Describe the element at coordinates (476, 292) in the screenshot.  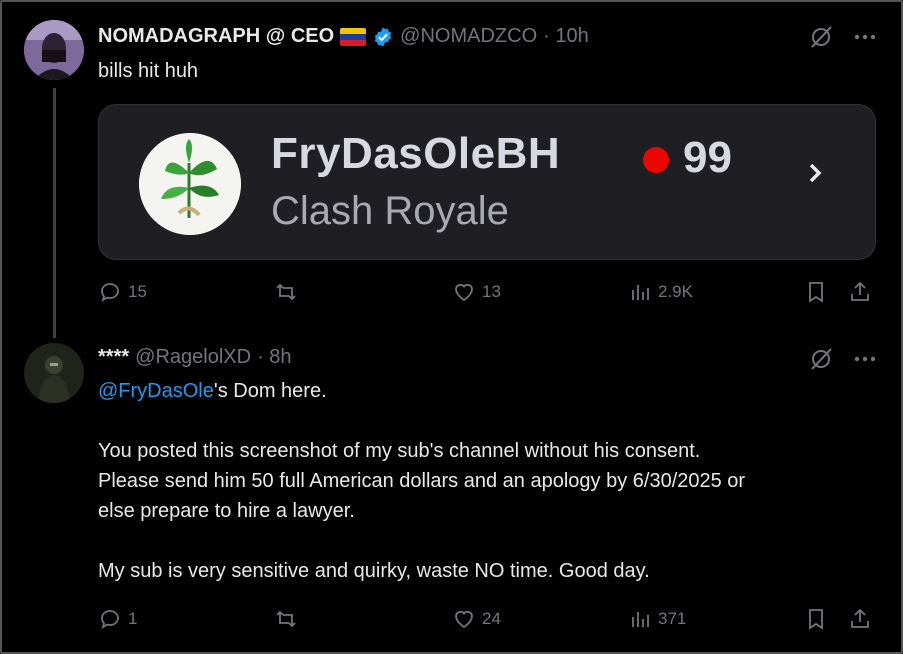
I see `like-button: 13` at that location.